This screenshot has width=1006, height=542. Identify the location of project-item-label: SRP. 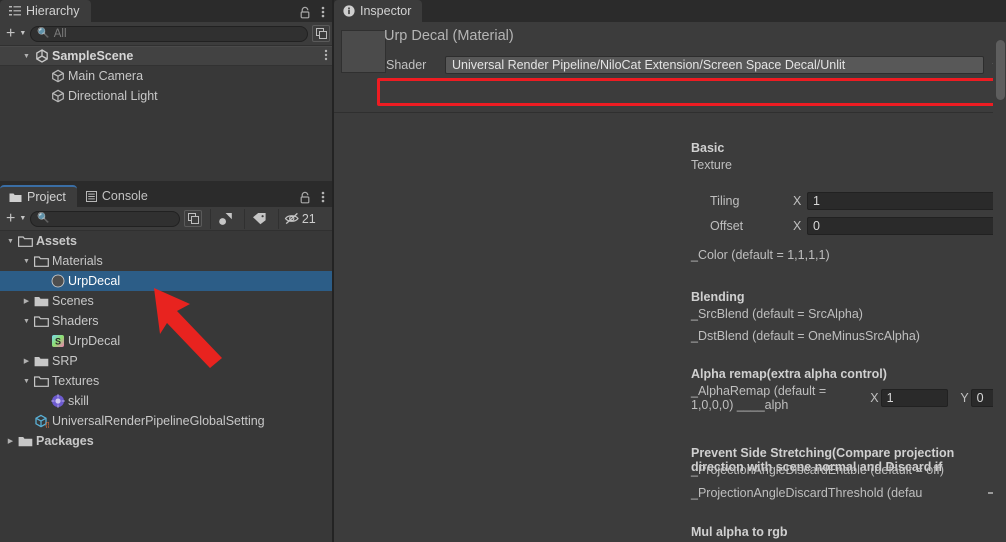
(65, 361).